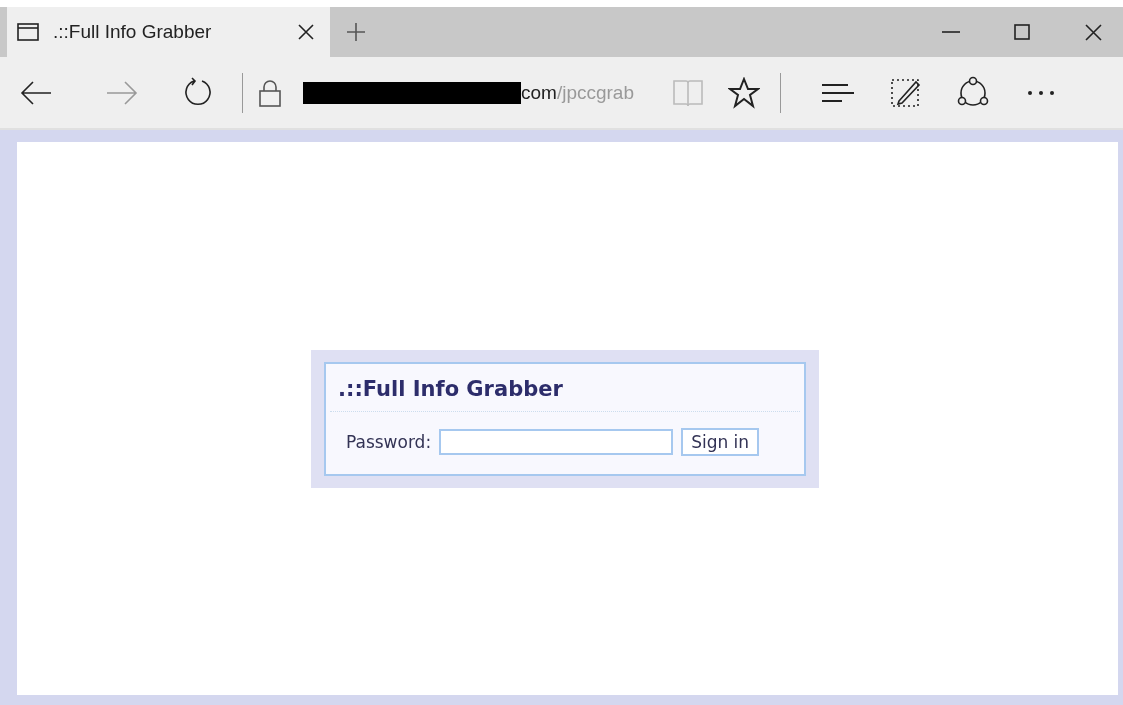 Image resolution: width=1123 pixels, height=705 pixels. I want to click on minimize-icon, so click(951, 32).